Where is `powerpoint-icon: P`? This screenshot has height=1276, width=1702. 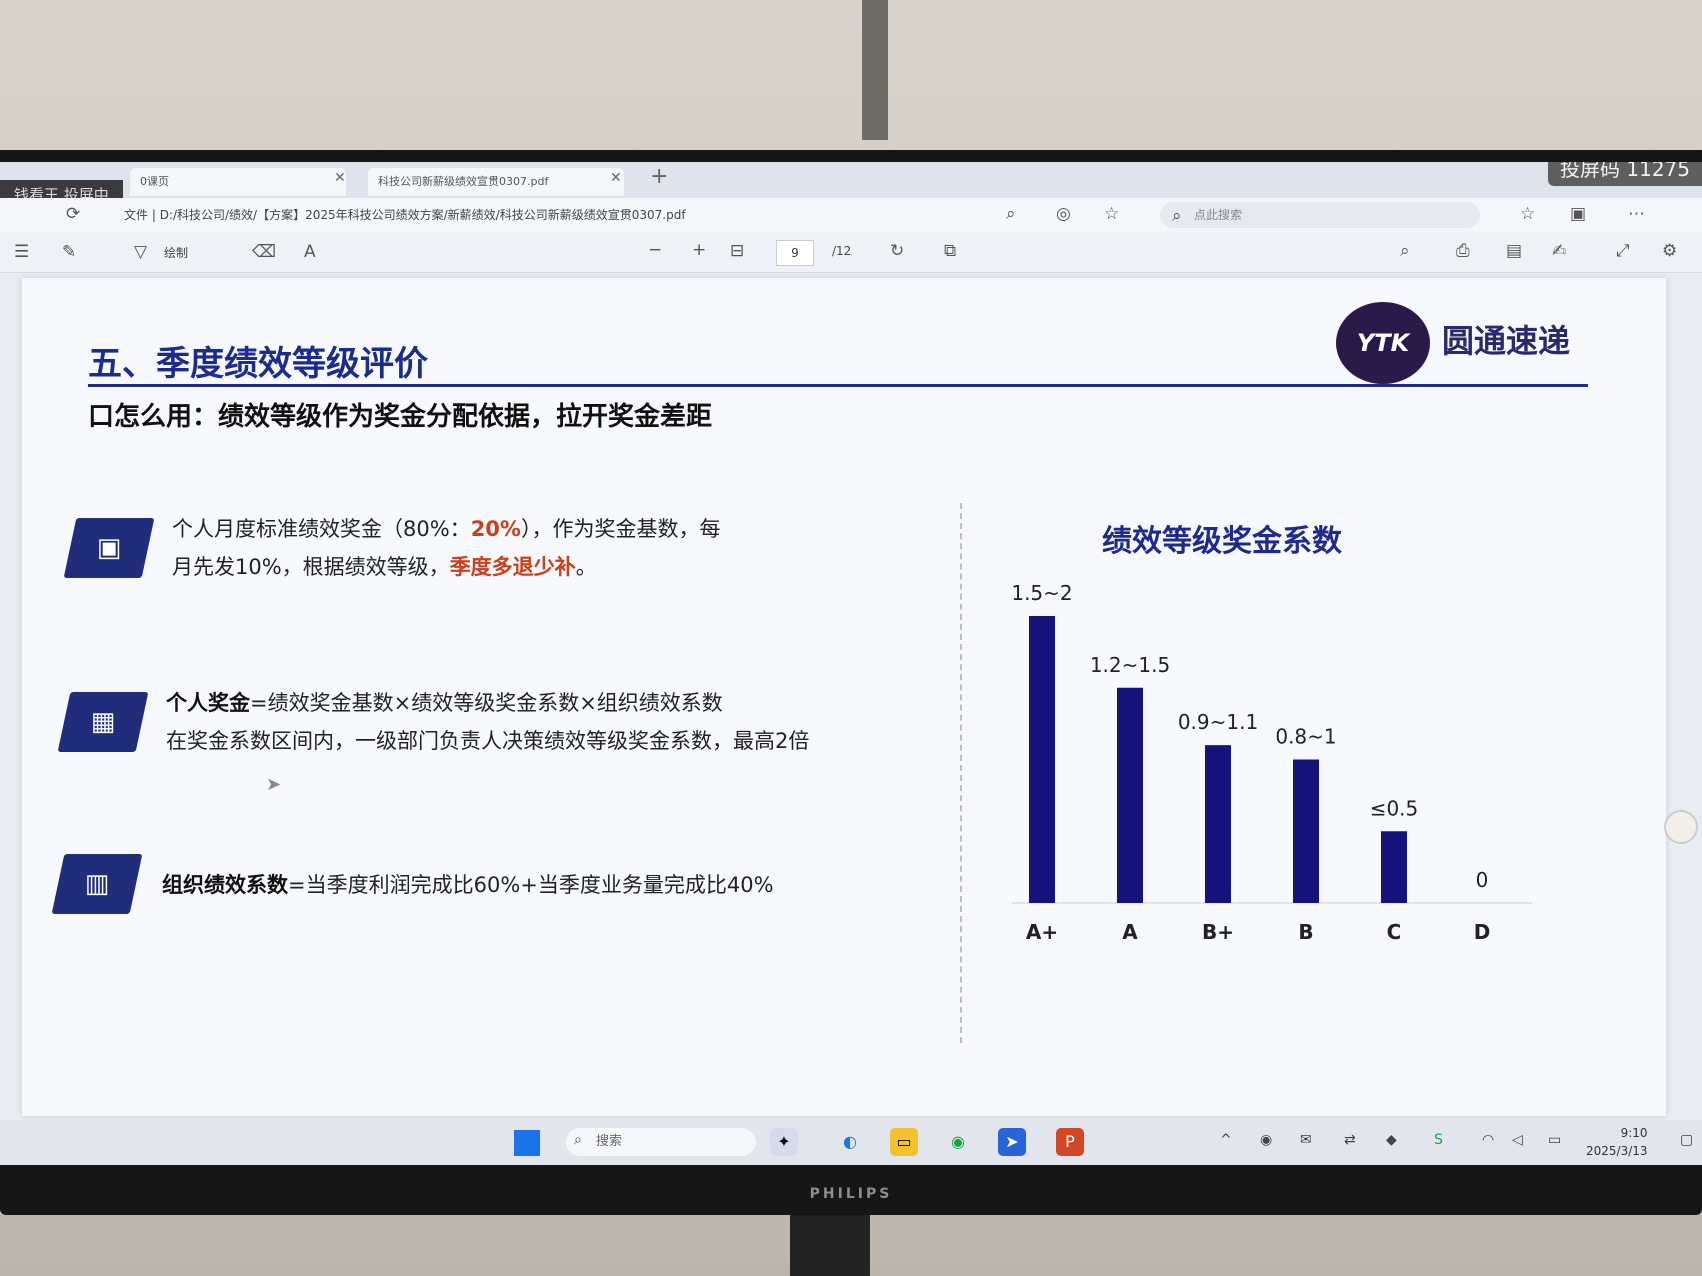 powerpoint-icon: P is located at coordinates (1070, 1142).